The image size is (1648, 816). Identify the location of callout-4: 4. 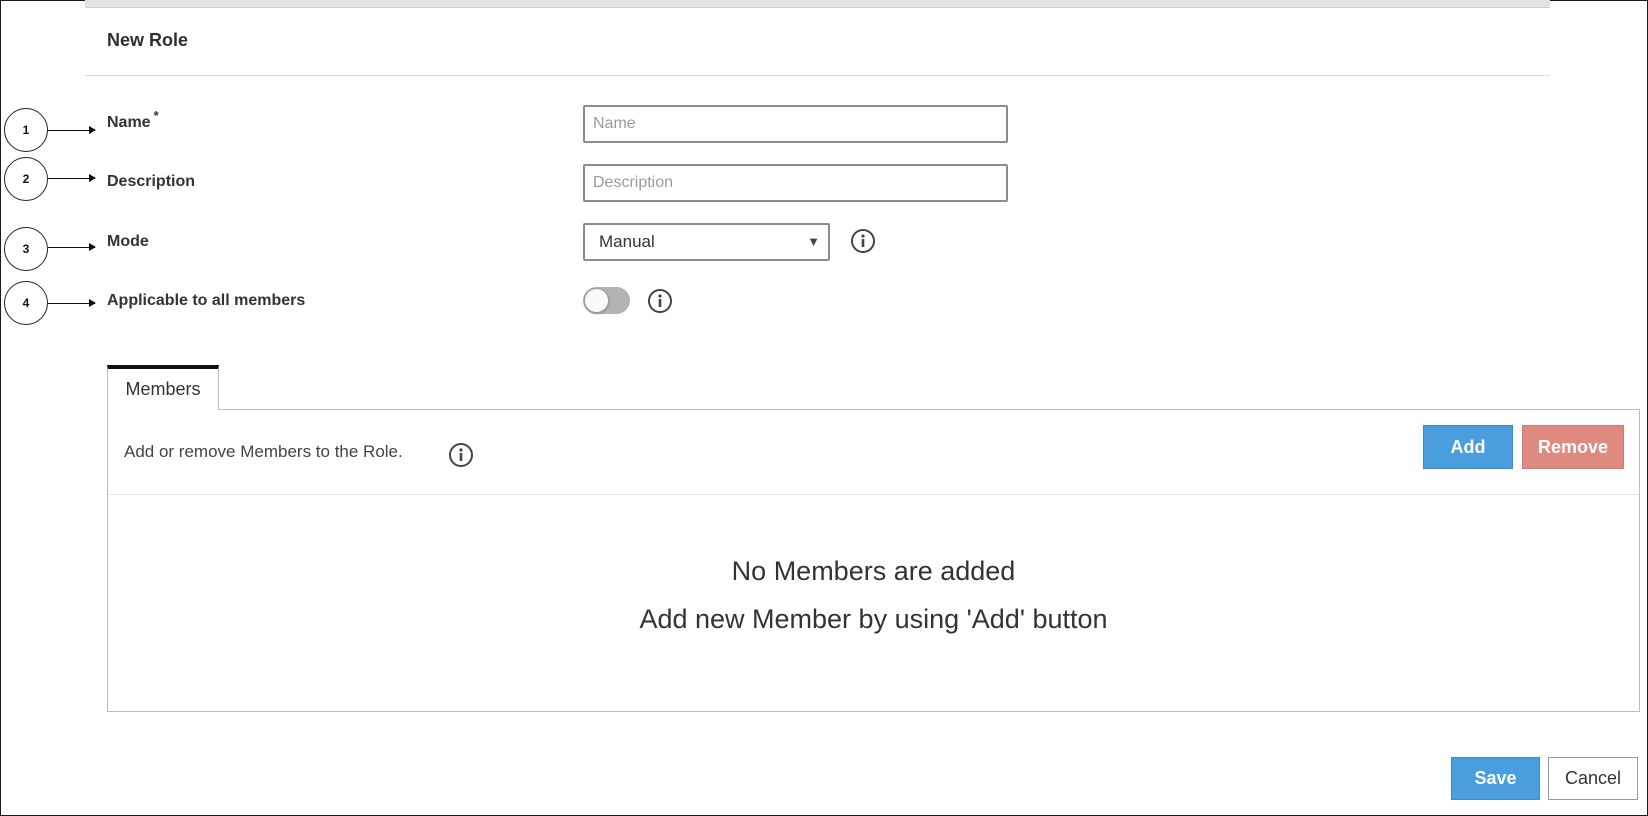
(26, 303).